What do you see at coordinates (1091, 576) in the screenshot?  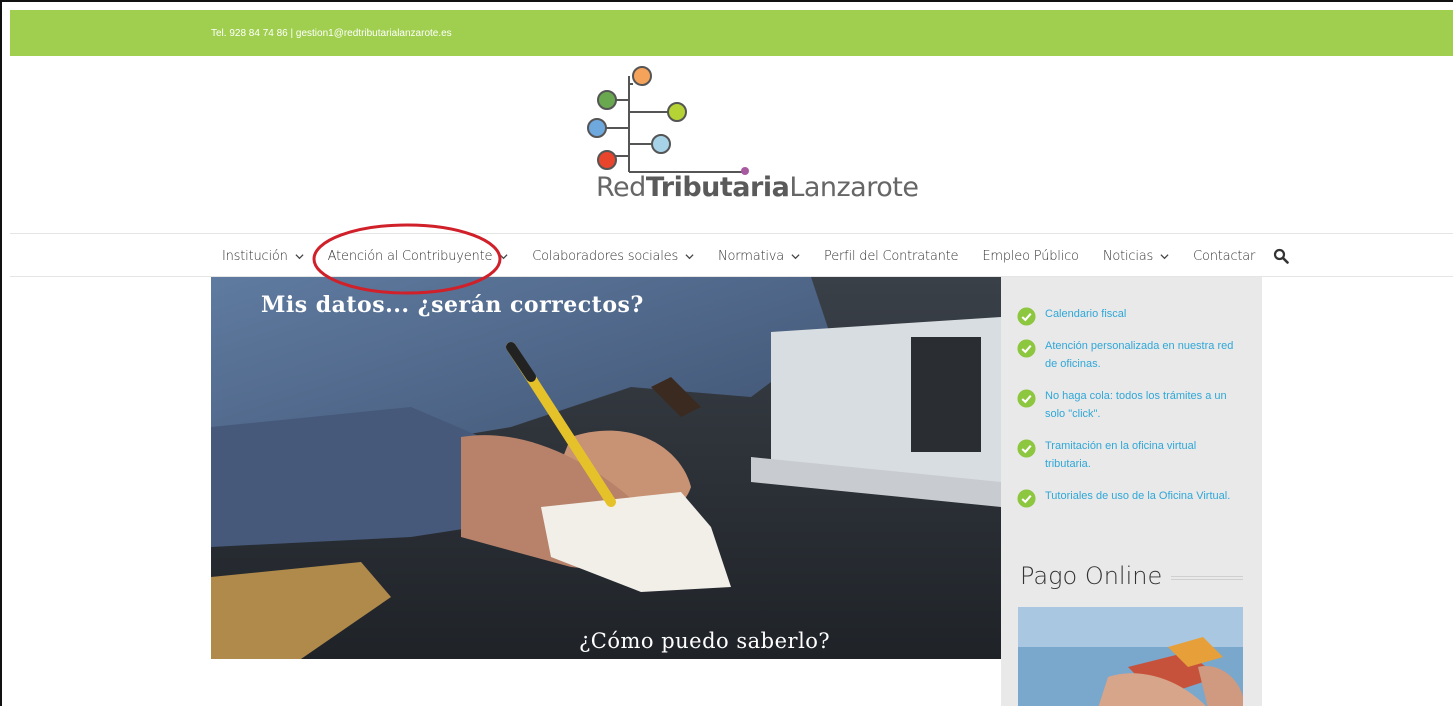 I see `pago-online-heading: Pago Online` at bounding box center [1091, 576].